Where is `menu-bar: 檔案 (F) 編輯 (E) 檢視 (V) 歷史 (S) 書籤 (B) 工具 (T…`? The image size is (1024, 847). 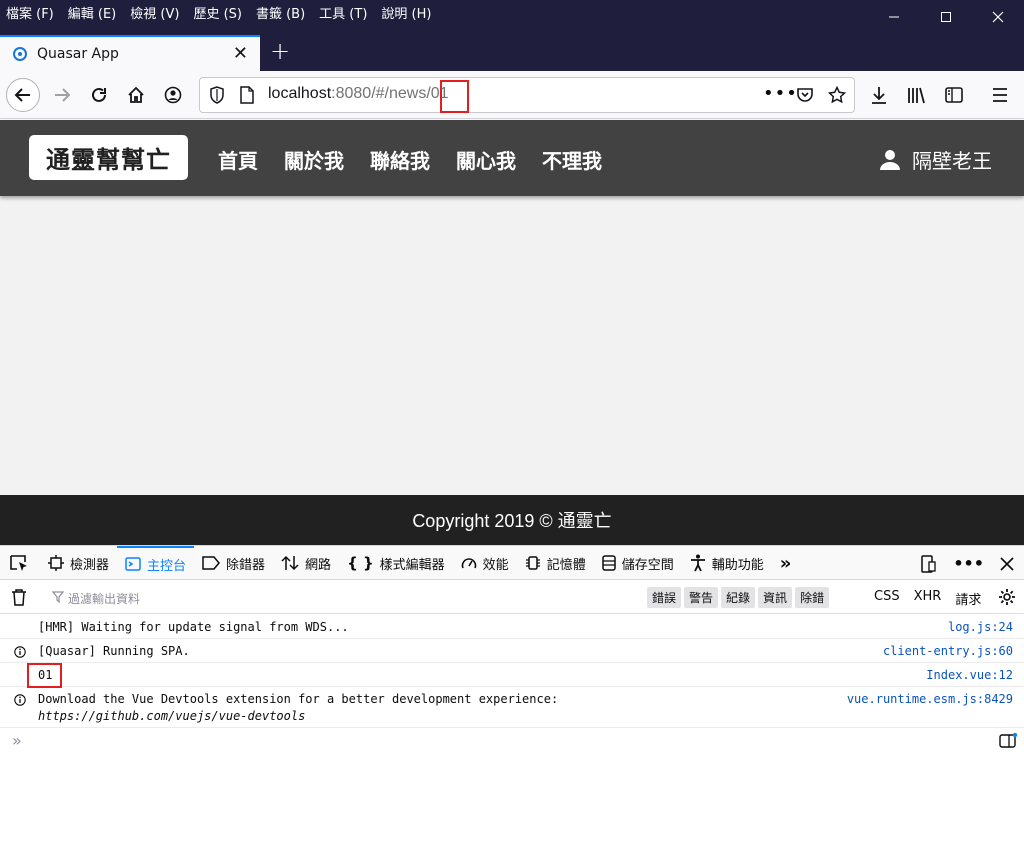 menu-bar: 檔案 (F) 編輯 (E) 檢視 (V) 歷史 (S) 書籤 (B) 工具 (T… is located at coordinates (218, 12).